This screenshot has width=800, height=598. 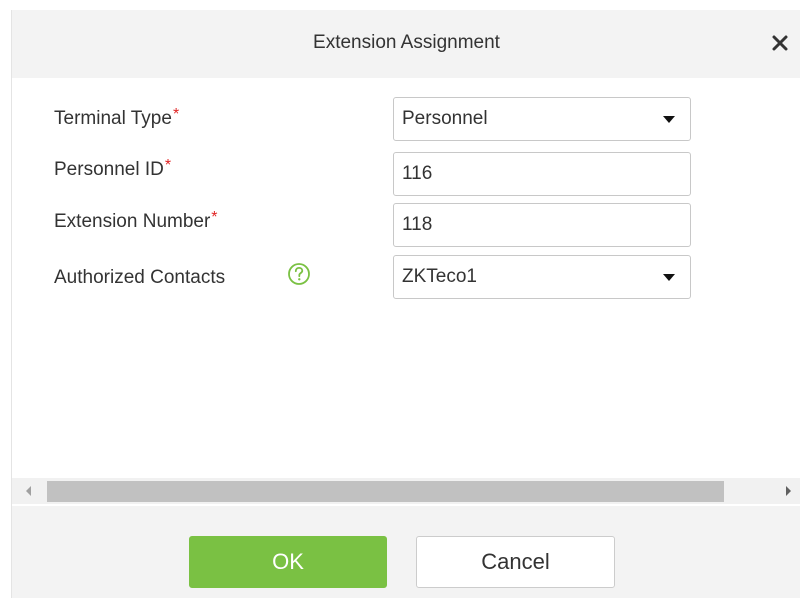 I want to click on authorized-contacts-label: Authorized Contacts, so click(x=140, y=277).